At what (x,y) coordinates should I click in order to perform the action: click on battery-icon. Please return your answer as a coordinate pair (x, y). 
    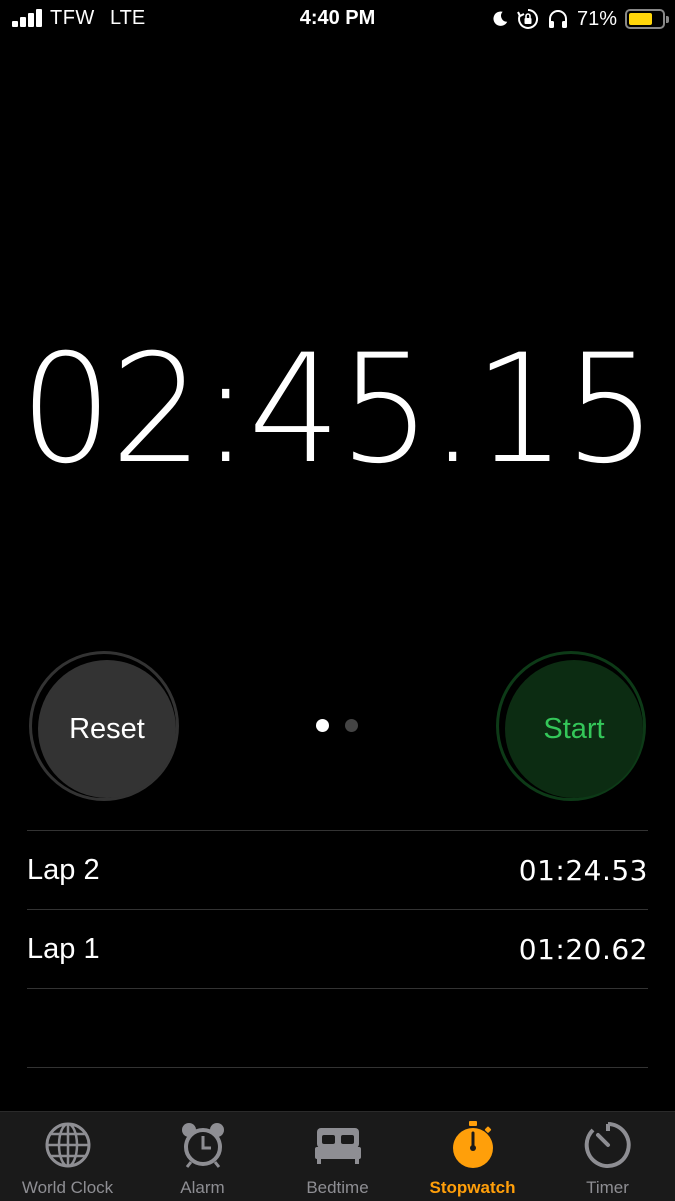
    Looking at the image, I should click on (647, 19).